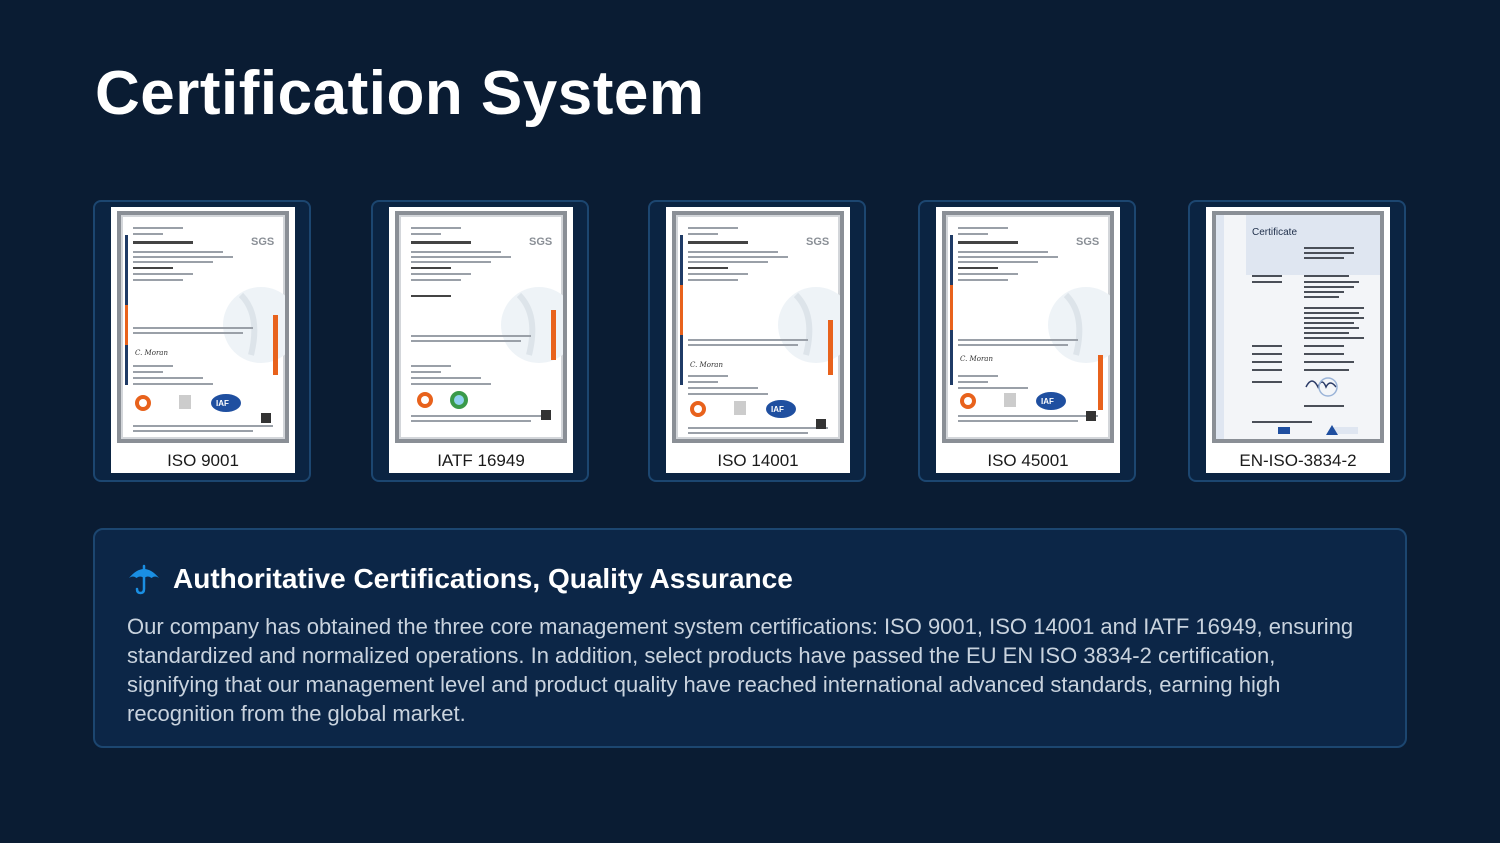  I want to click on umbrella-icon, so click(144, 579).